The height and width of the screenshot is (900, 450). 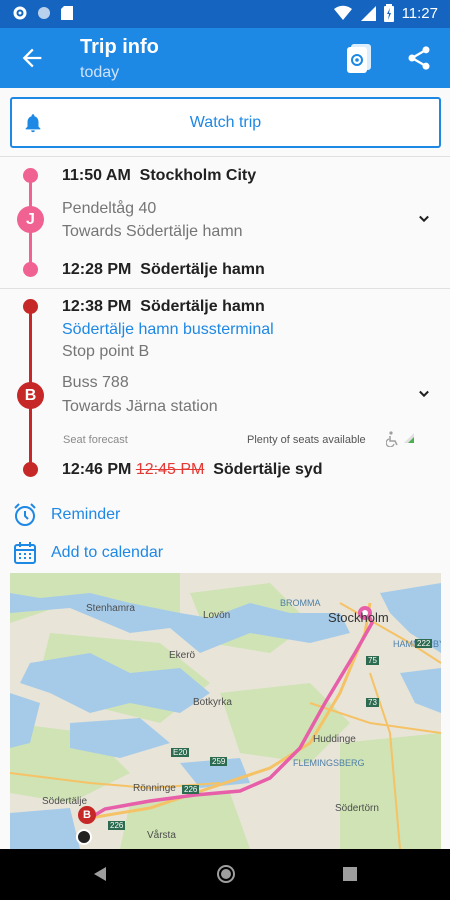 I want to click on map-label-sodertalje: Södertälje, so click(x=65, y=801).